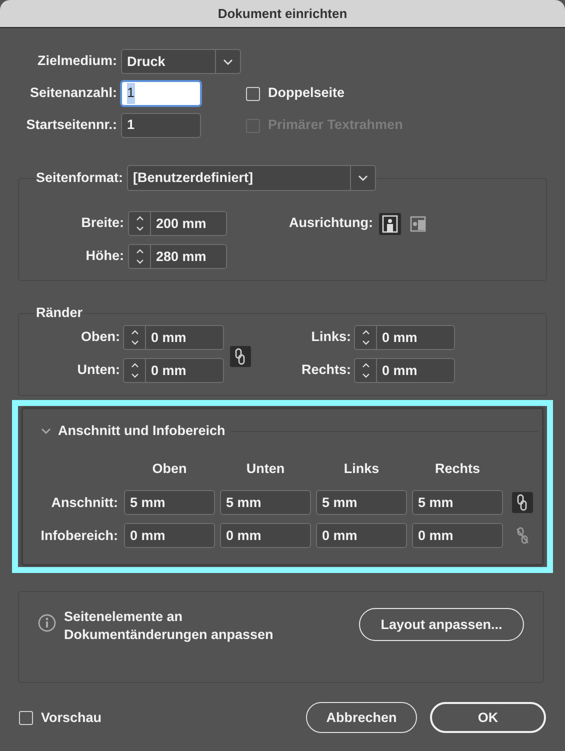  I want to click on field-label: Oben:, so click(100, 337).